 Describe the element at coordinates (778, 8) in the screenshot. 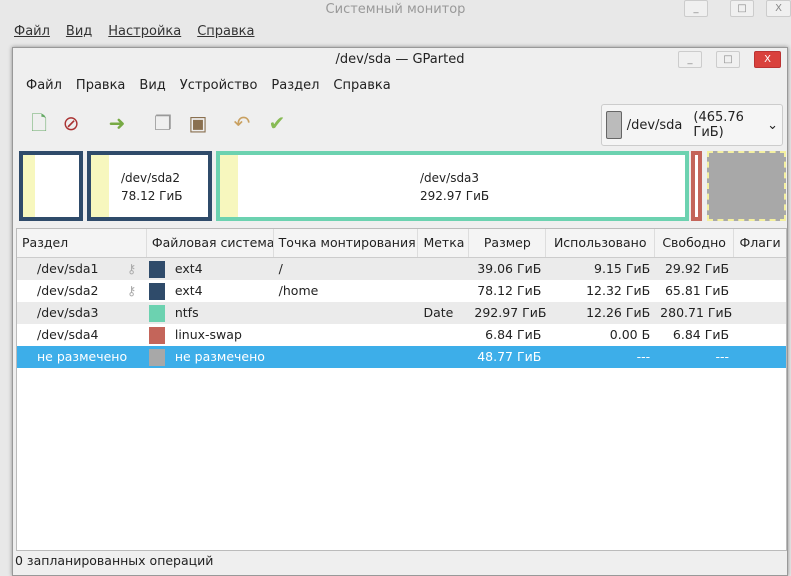

I see `bg-close-button: X` at that location.